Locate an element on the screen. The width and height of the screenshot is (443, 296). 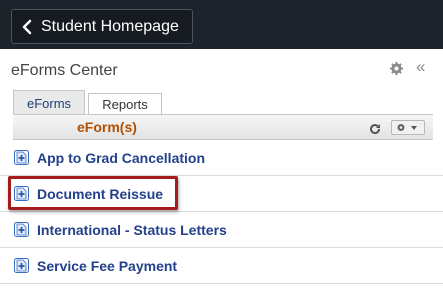
tab-bar: eForms Reports is located at coordinates (87, 102).